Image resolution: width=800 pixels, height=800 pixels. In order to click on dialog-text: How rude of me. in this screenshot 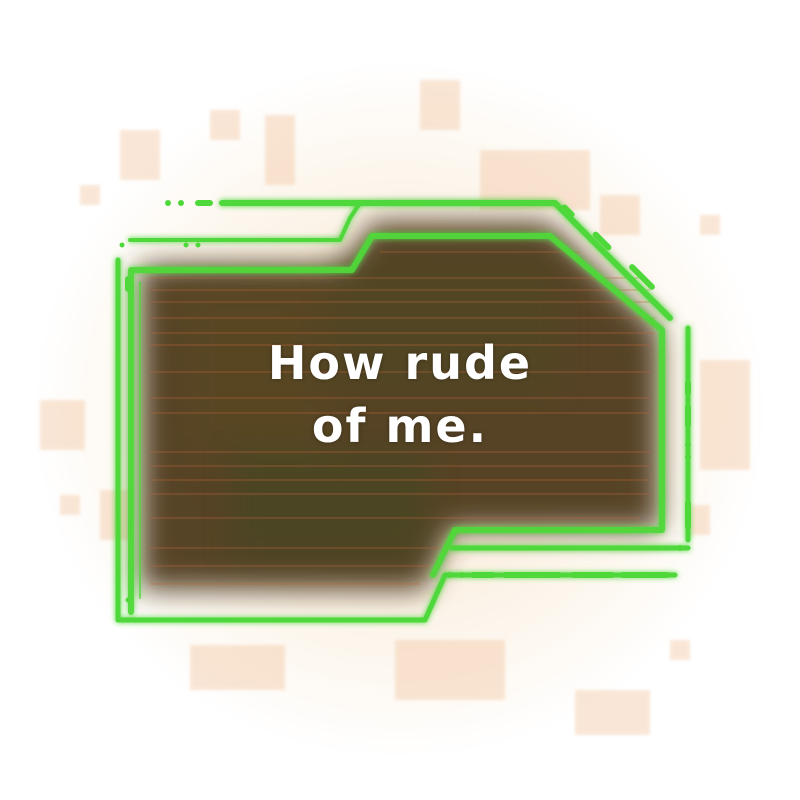, I will do `click(400, 395)`.